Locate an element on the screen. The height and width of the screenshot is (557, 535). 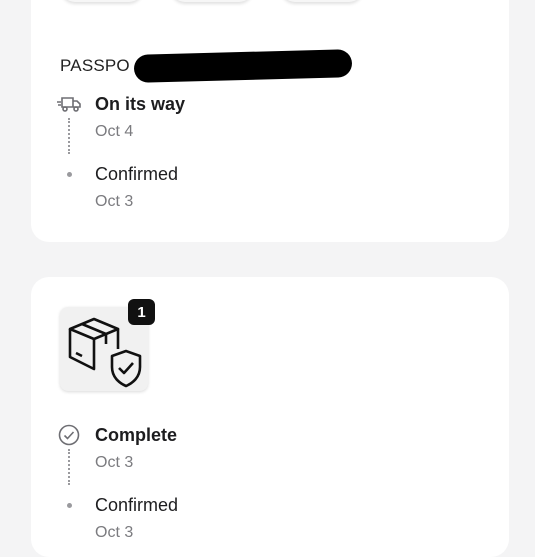
redaction-bar is located at coordinates (243, 66).